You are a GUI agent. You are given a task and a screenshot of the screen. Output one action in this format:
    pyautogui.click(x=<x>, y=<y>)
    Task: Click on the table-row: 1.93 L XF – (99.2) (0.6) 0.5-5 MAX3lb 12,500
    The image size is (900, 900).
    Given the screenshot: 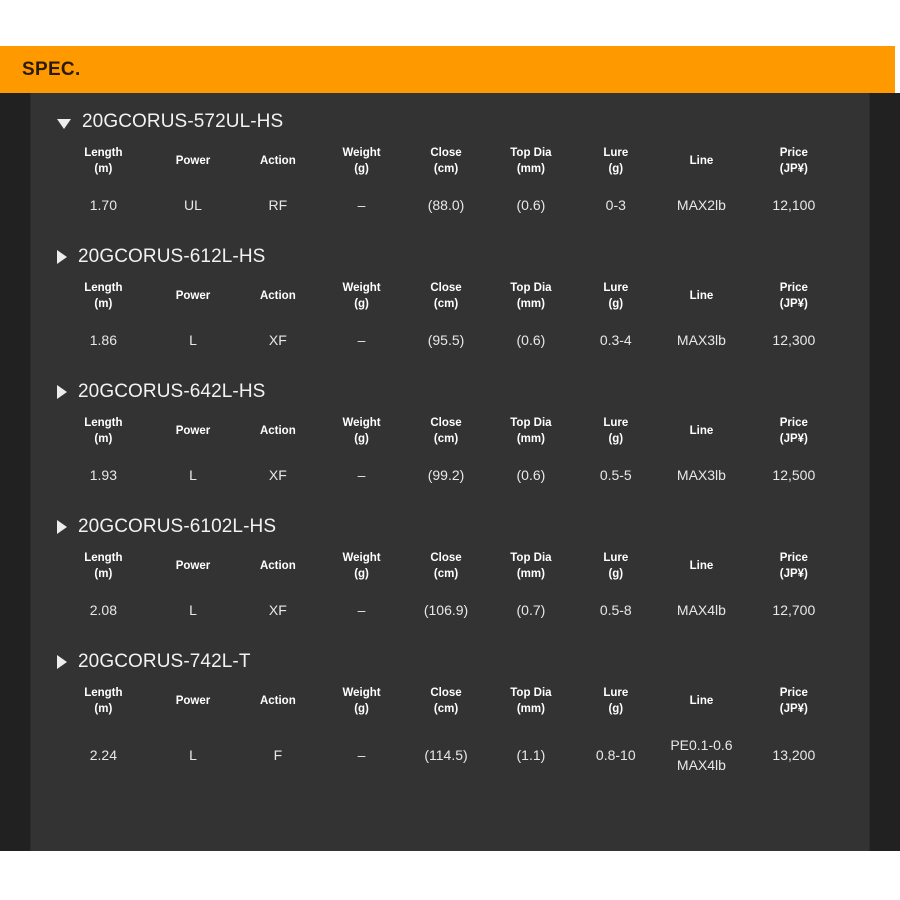 What is the action you would take?
    pyautogui.click(x=450, y=475)
    